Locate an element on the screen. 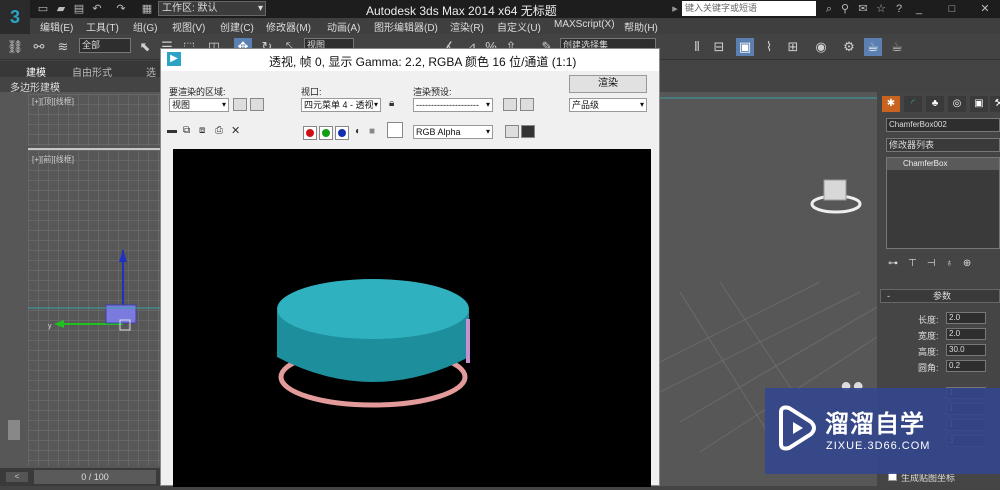 The width and height of the screenshot is (1000, 490). utilities-tab-icon: ⚒ is located at coordinates (995, 104).